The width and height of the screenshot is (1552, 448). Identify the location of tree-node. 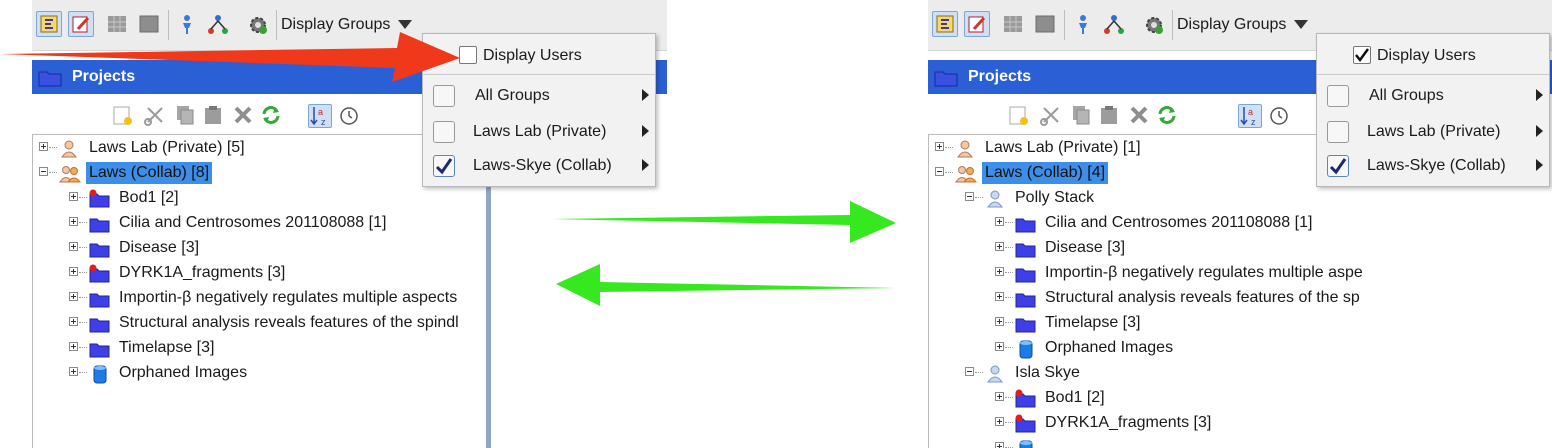
(1156, 442).